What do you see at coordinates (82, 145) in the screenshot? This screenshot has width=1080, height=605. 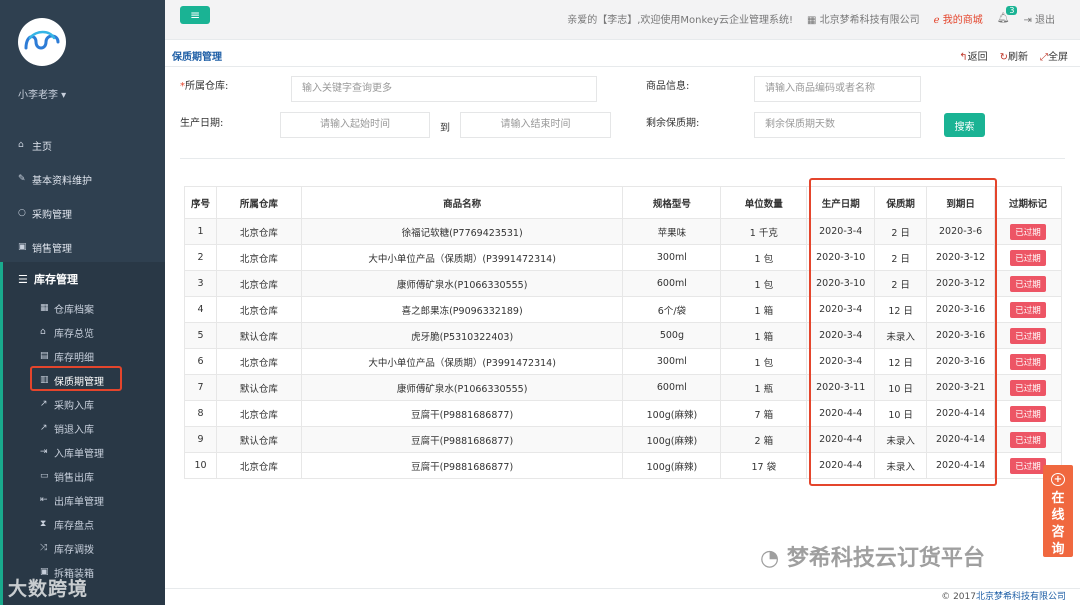 I see `sidebar-item-home: ⌂ 主页` at bounding box center [82, 145].